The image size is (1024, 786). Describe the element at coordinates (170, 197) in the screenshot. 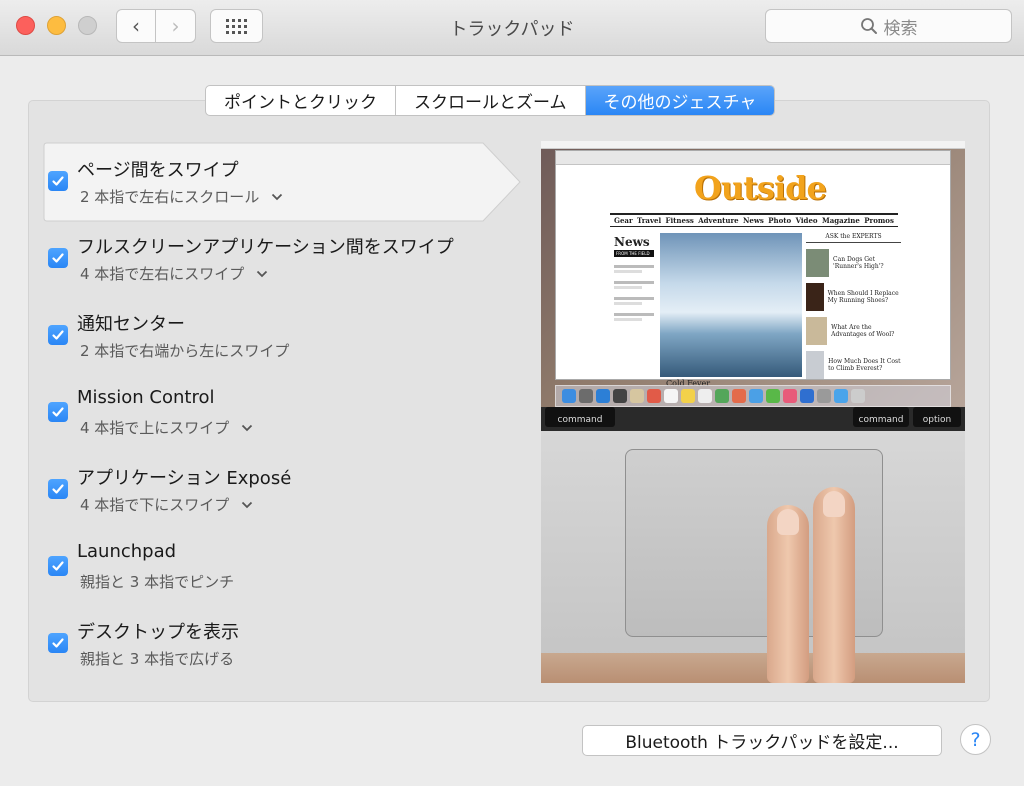

I see `gesture-subtitle: 2 本指で左右にスクロール` at that location.